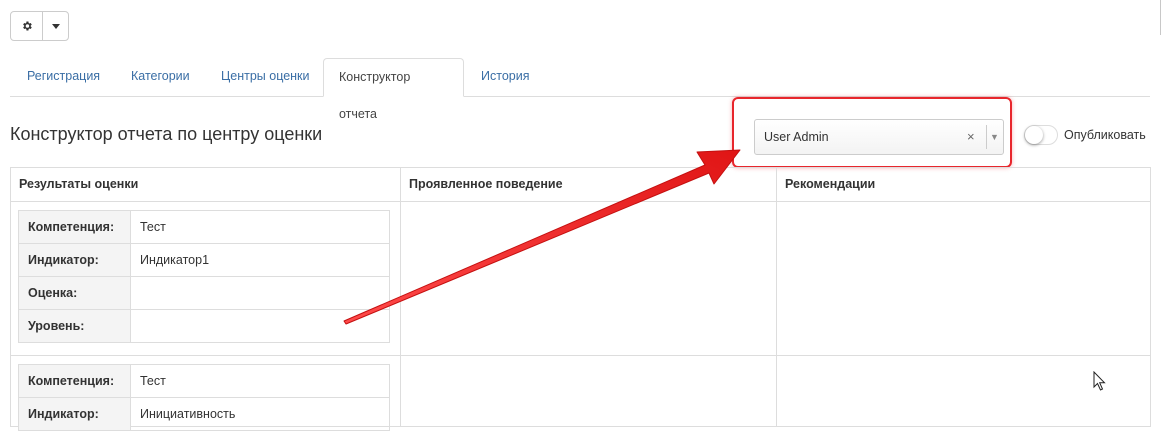 This screenshot has height=431, width=1167. What do you see at coordinates (1099, 381) in the screenshot?
I see `mouse-cursor-icon` at bounding box center [1099, 381].